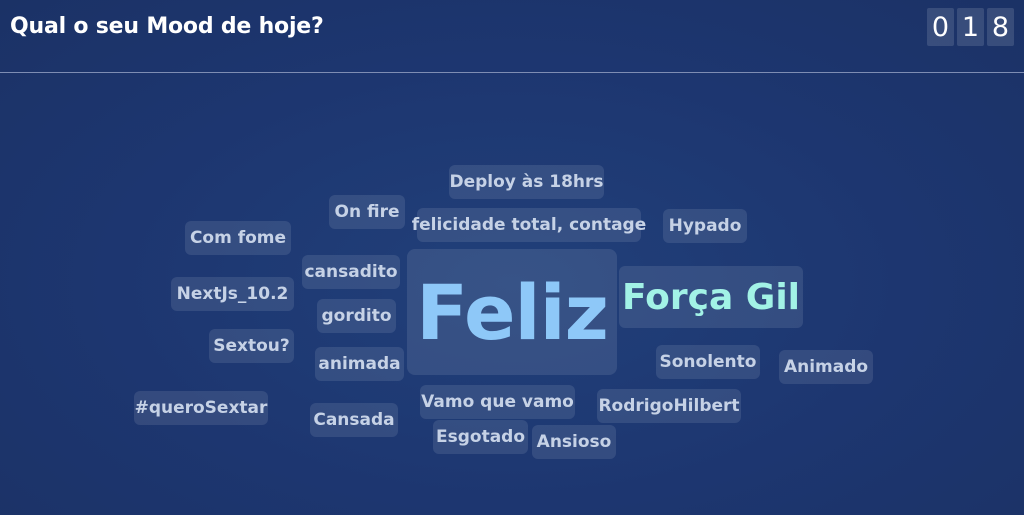  I want to click on word-tag: Deploy às 18hrs, so click(526, 182).